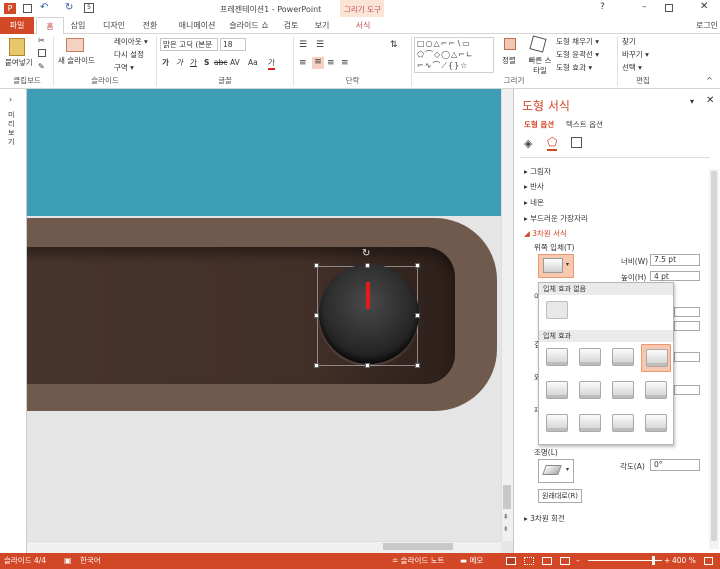  What do you see at coordinates (552, 143) in the screenshot?
I see `effects-icon: ⬠` at bounding box center [552, 143].